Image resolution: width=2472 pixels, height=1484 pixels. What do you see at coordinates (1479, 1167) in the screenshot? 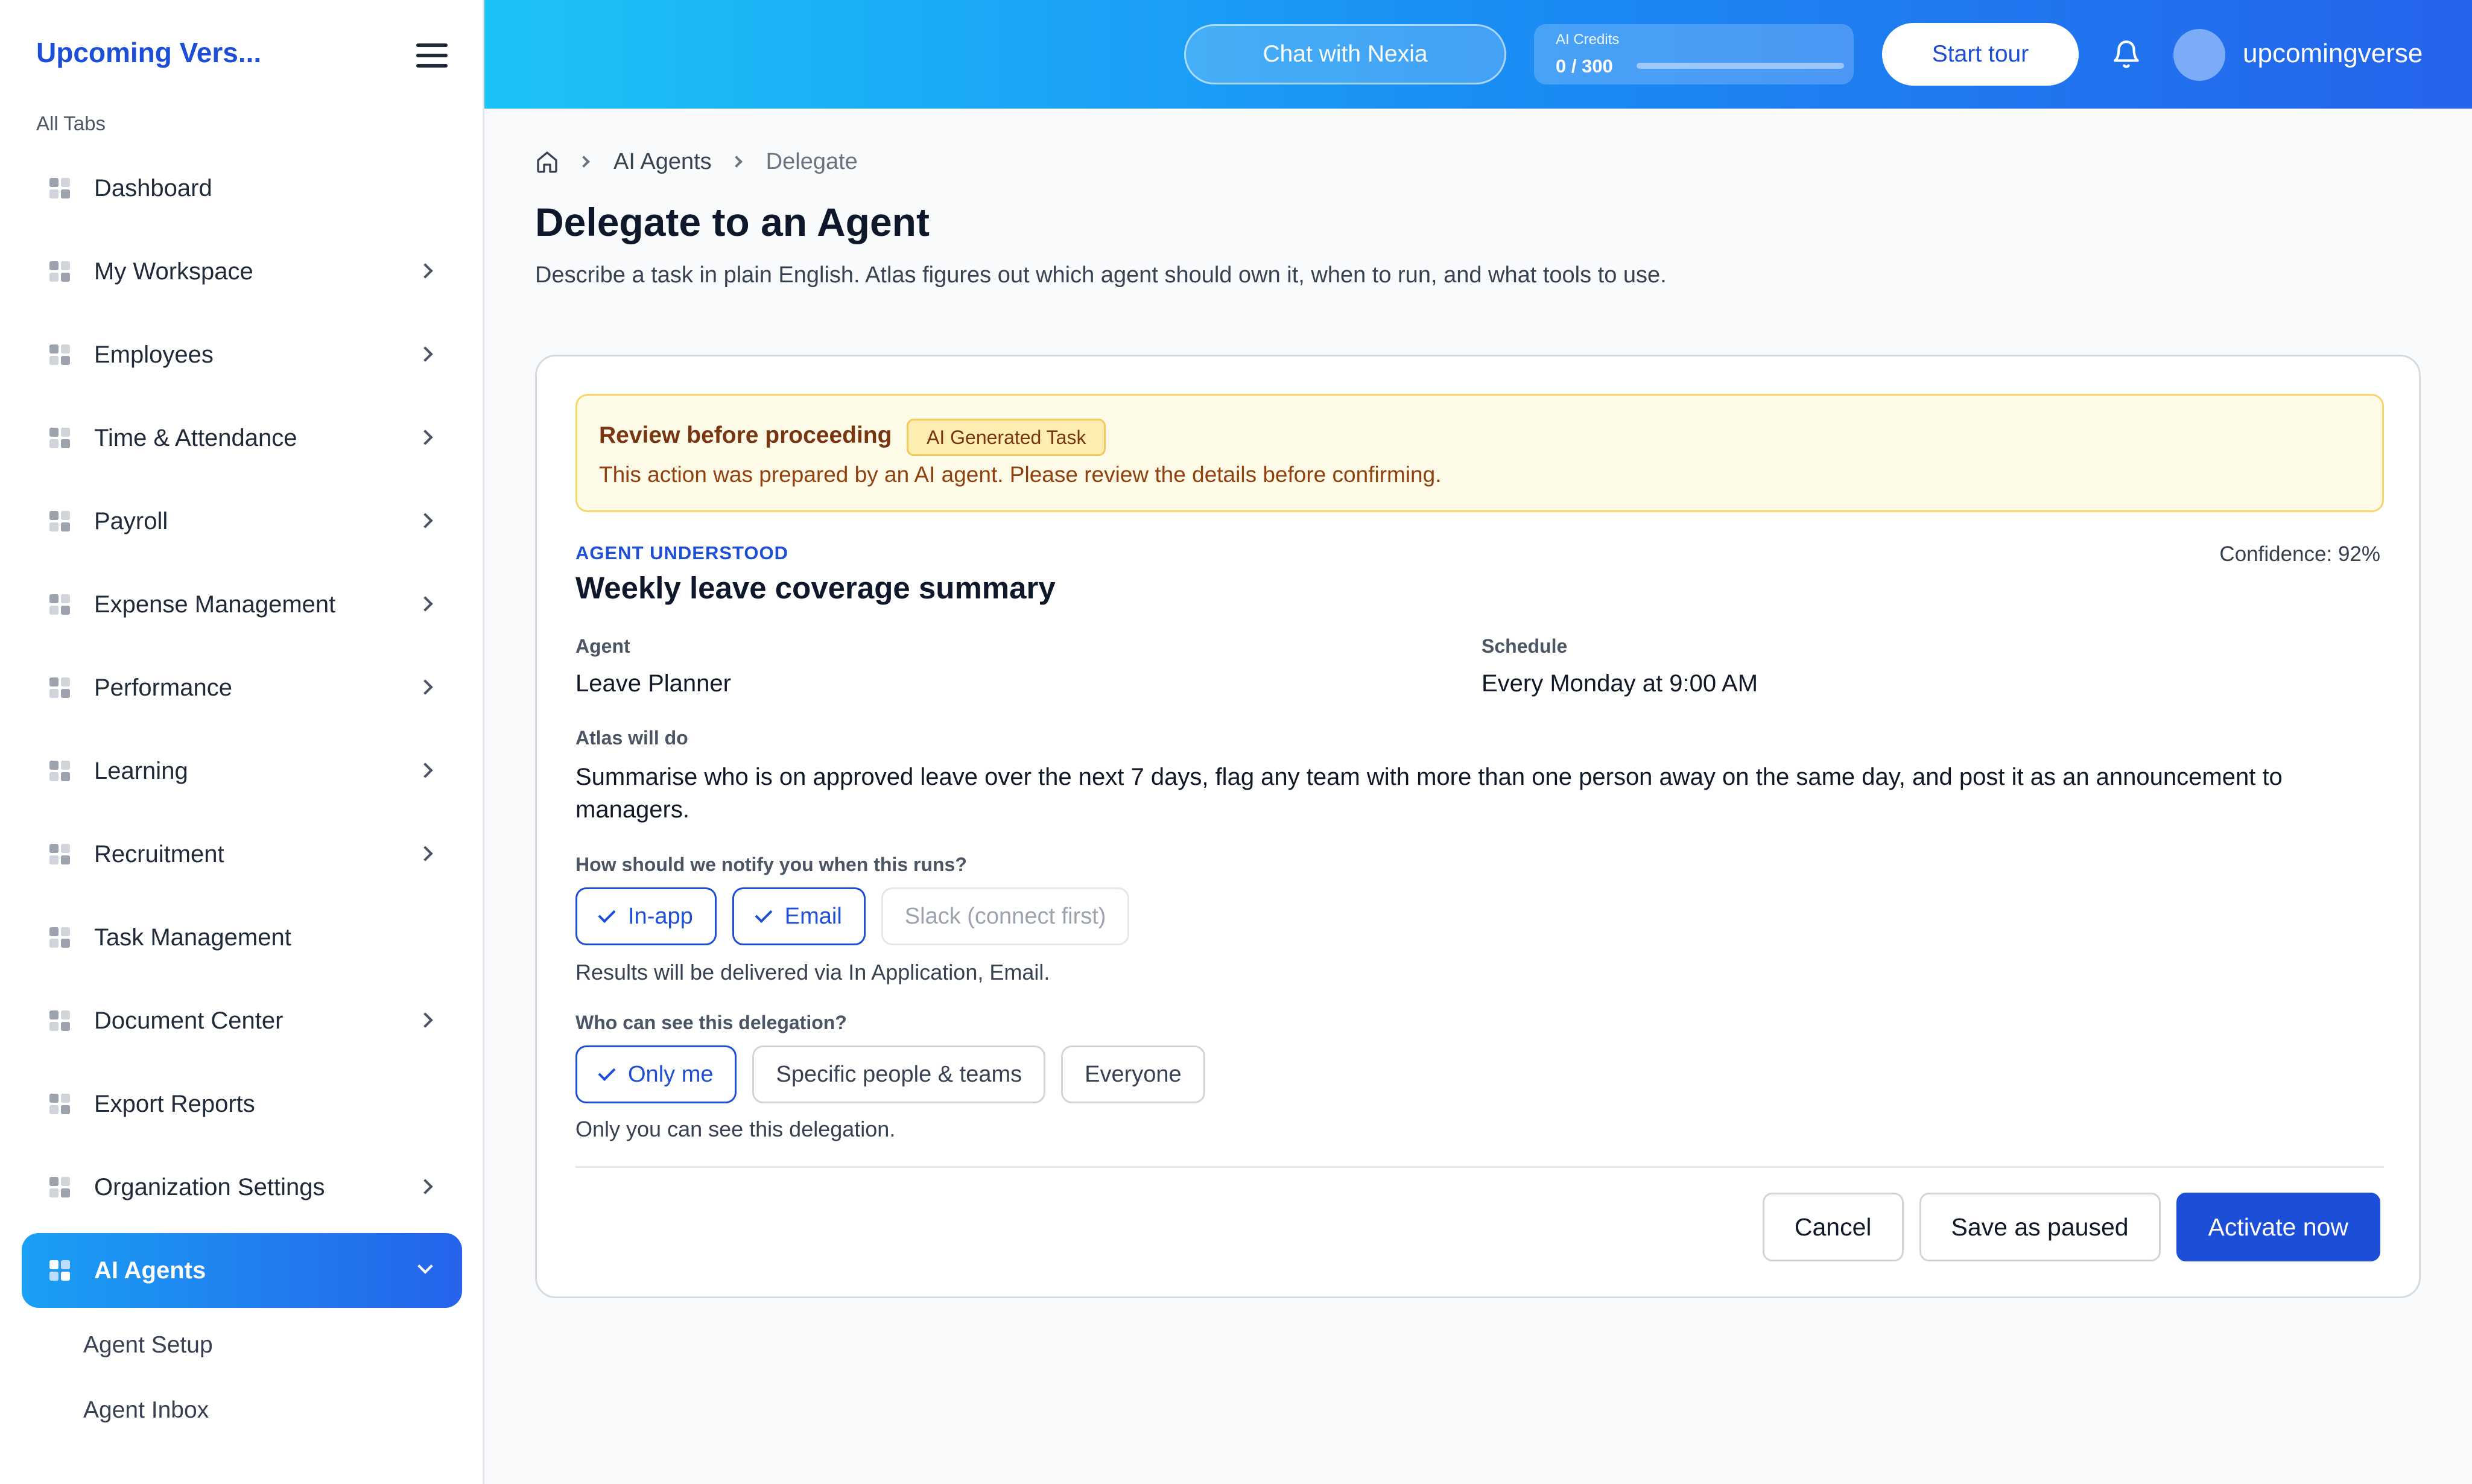
I see `divider` at bounding box center [1479, 1167].